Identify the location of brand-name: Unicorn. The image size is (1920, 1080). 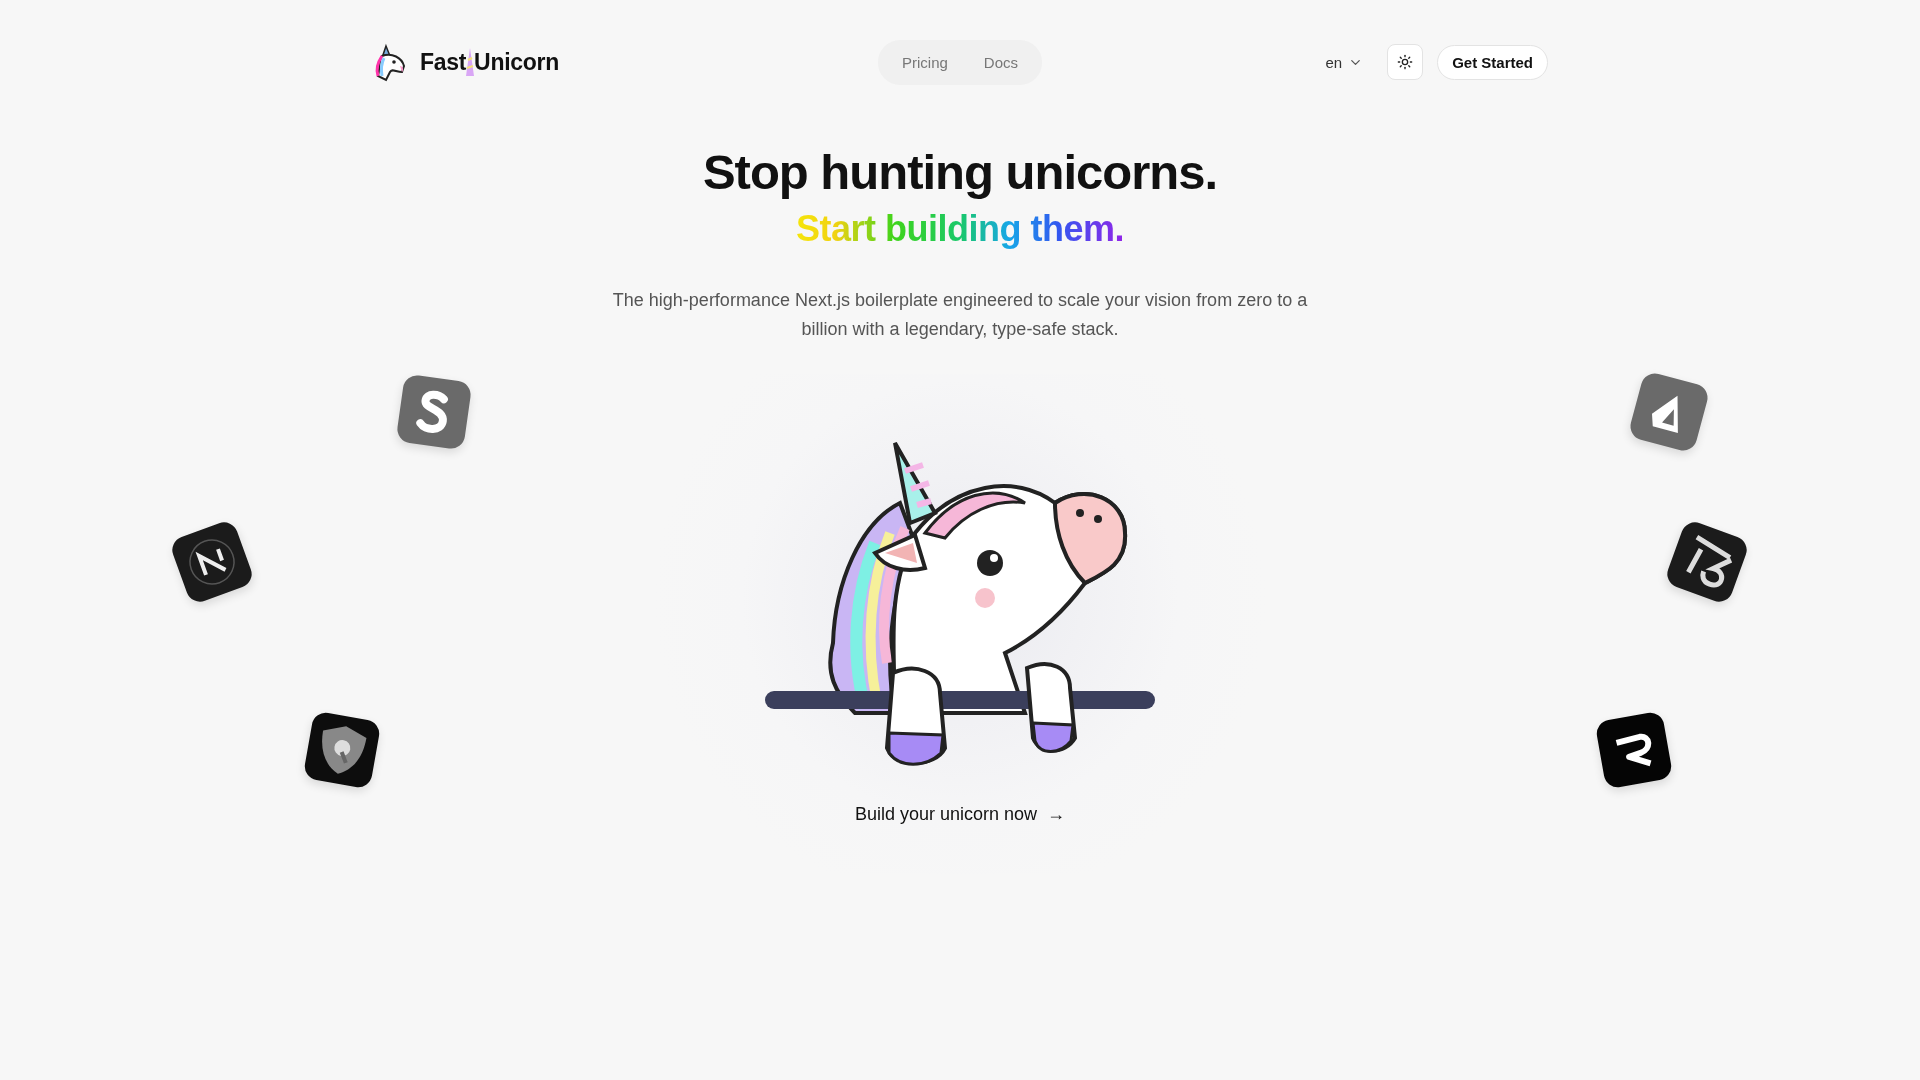
(516, 62).